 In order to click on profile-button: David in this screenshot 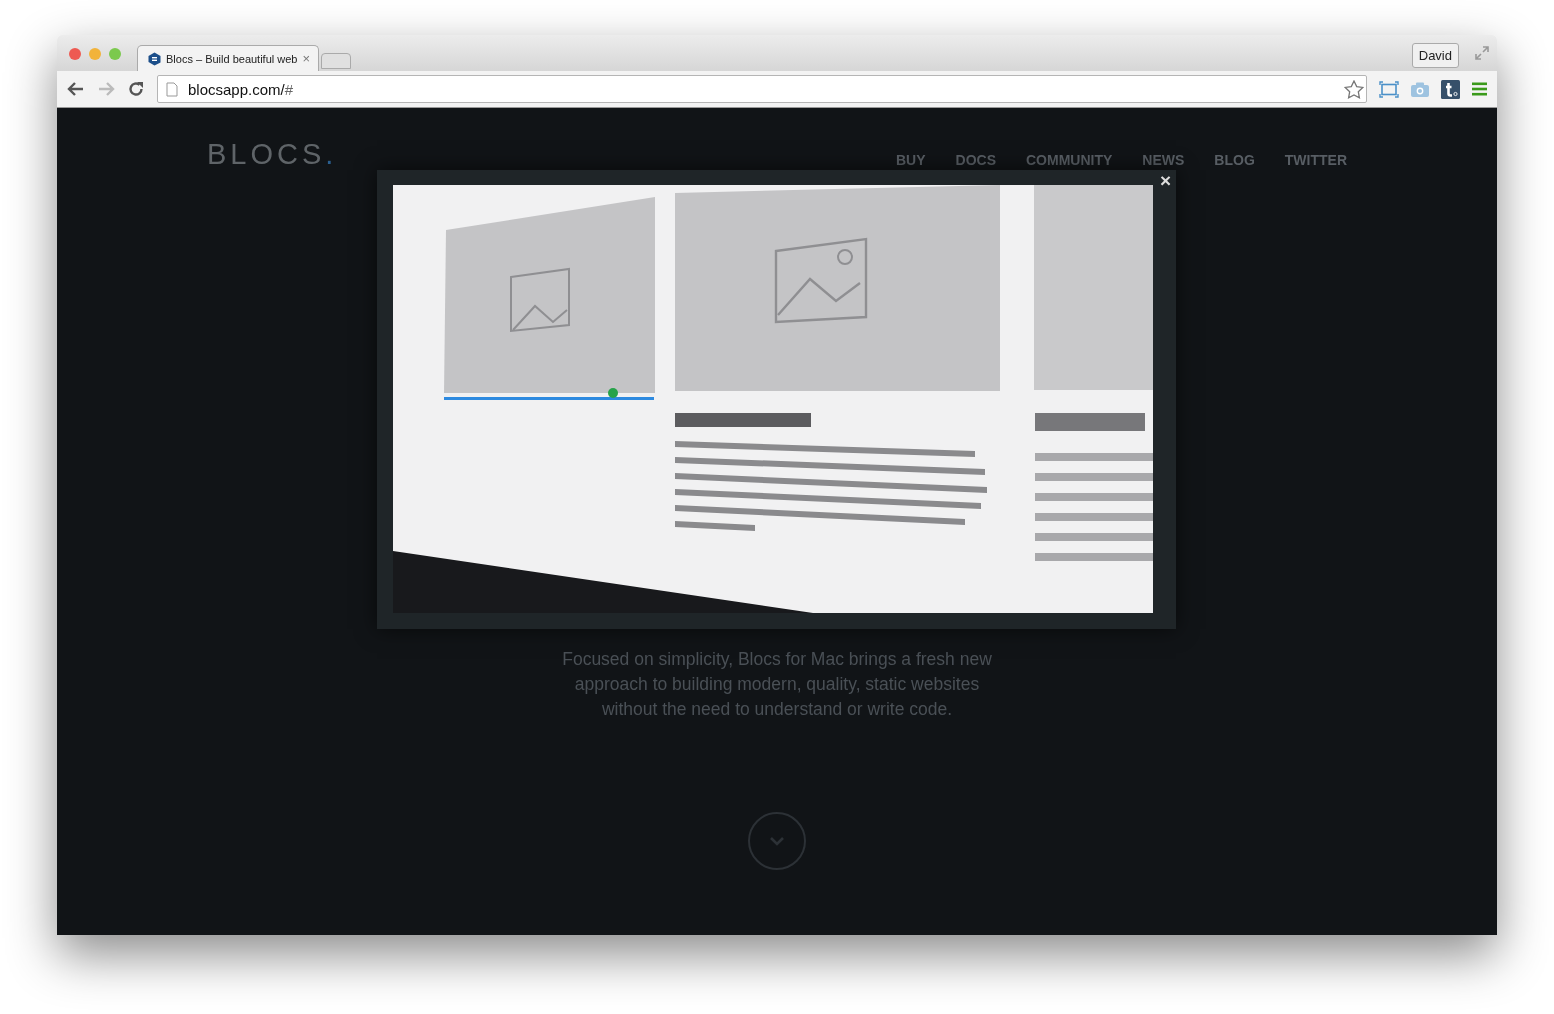, I will do `click(1435, 55)`.